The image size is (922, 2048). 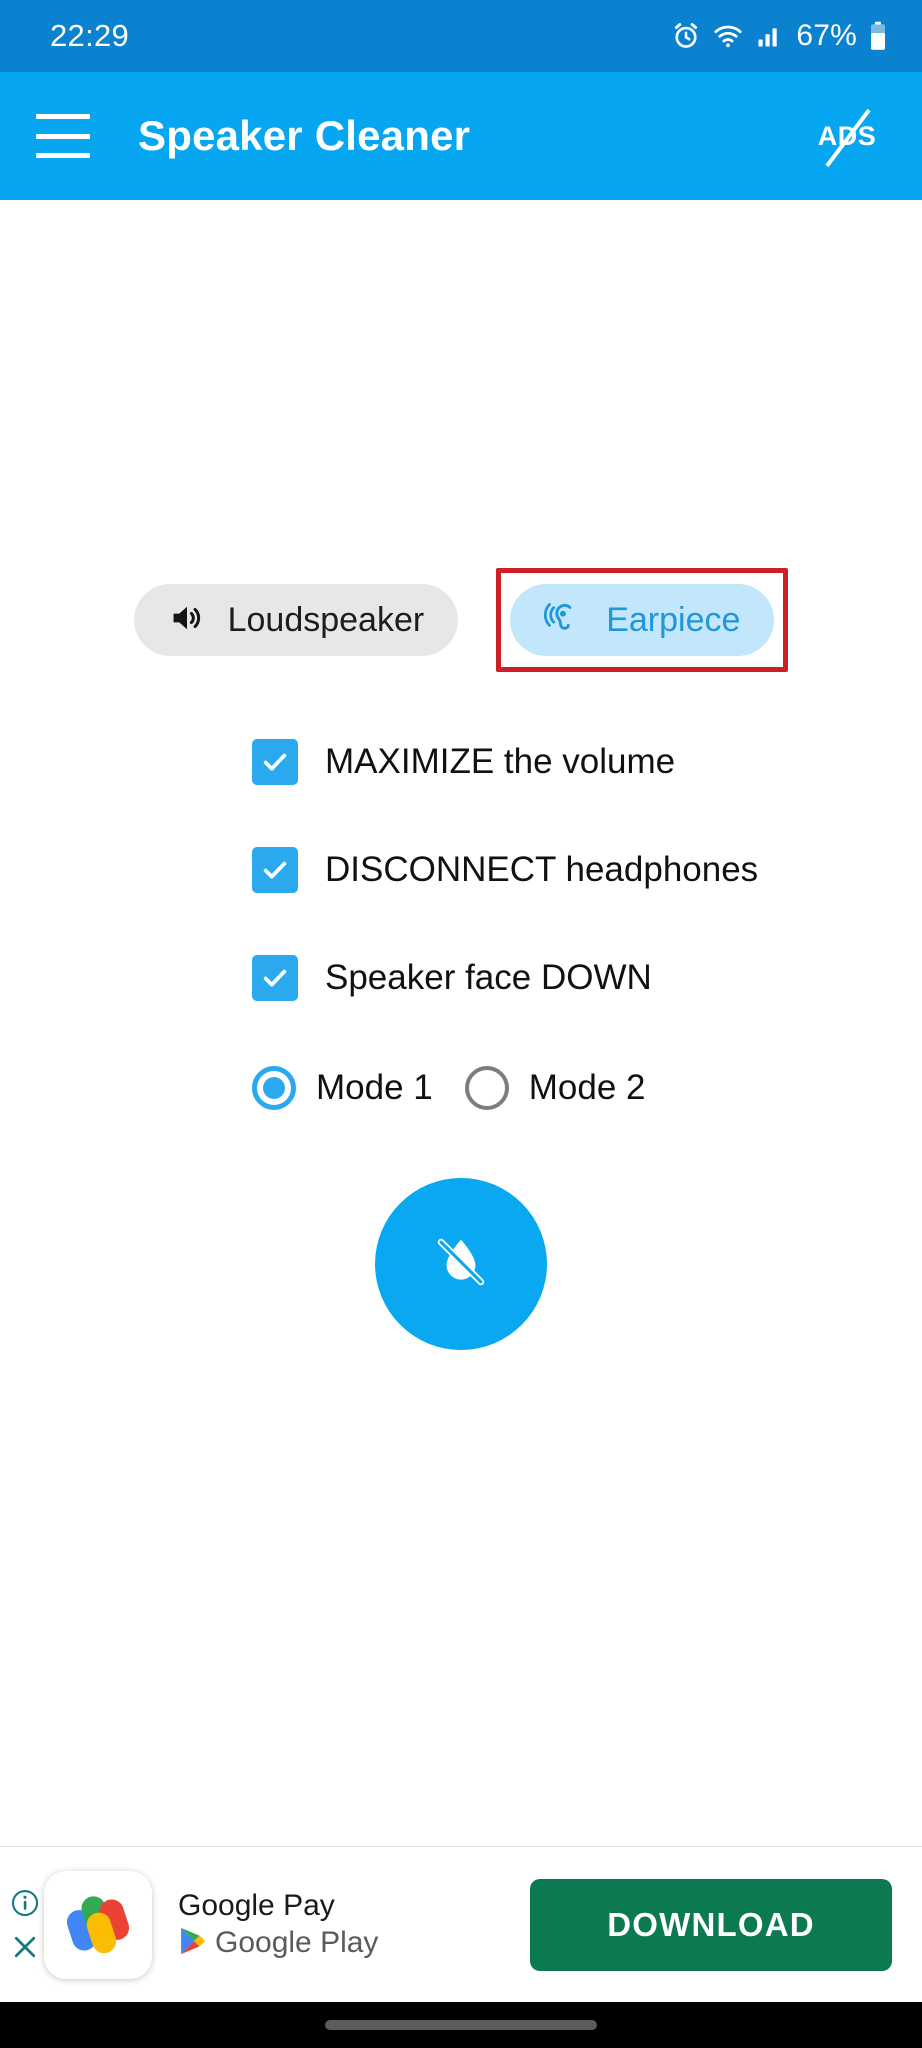 I want to click on system-navigation-bar, so click(x=461, y=2025).